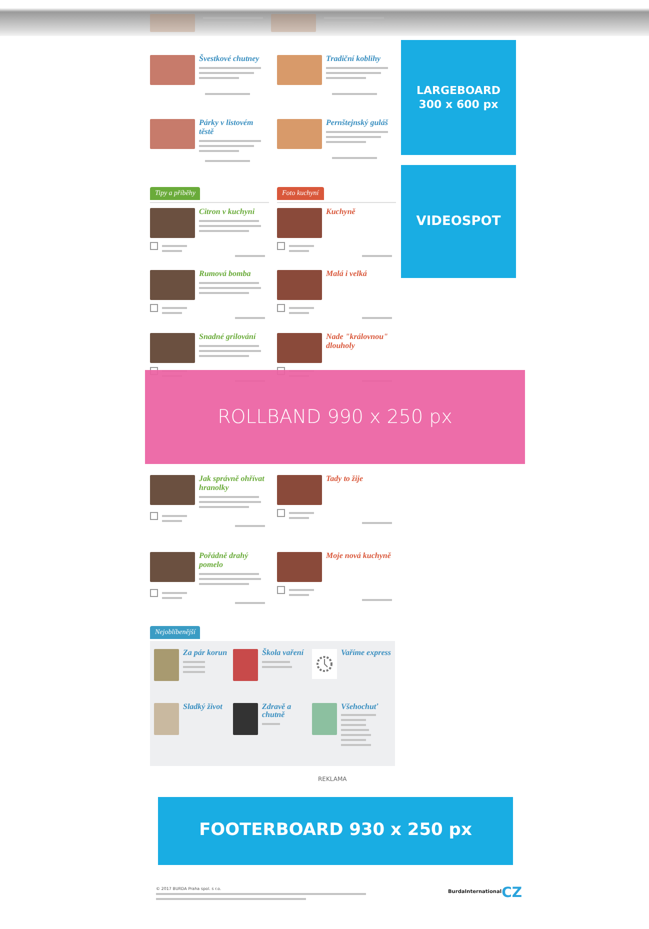 The image size is (649, 929). What do you see at coordinates (359, 707) in the screenshot?
I see `category-title: Všehochuť` at bounding box center [359, 707].